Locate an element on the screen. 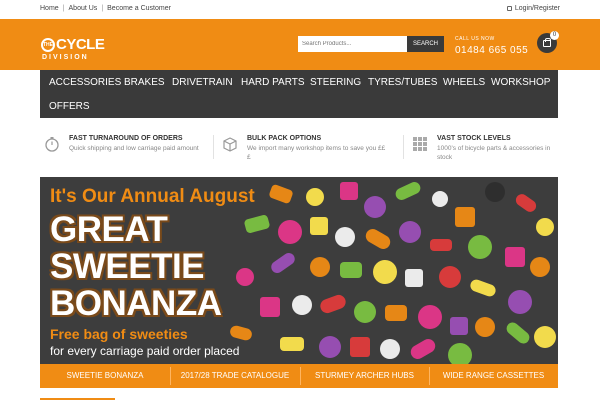  box-icon is located at coordinates (230, 144).